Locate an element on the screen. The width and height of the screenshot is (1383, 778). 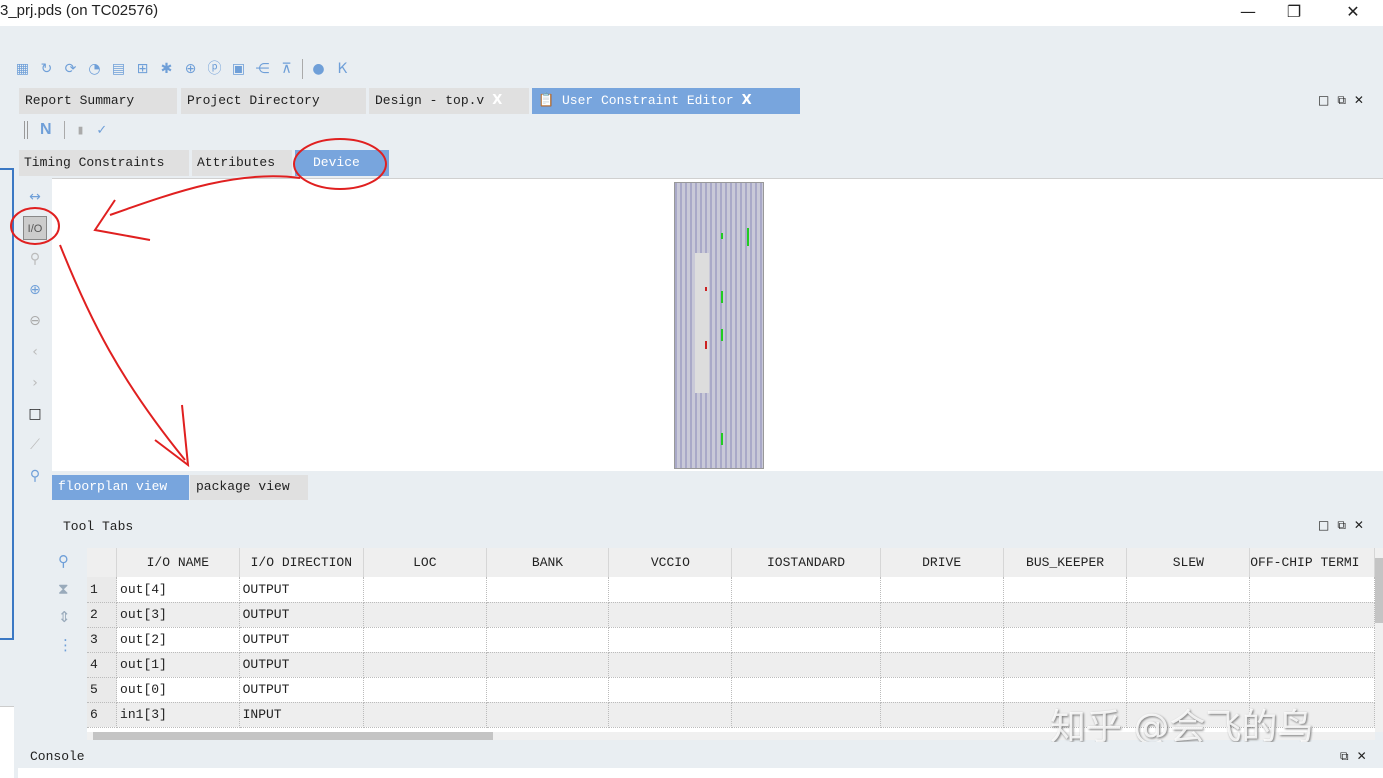
table-row: 4 out[1] OUTPUT is located at coordinates (731, 665).